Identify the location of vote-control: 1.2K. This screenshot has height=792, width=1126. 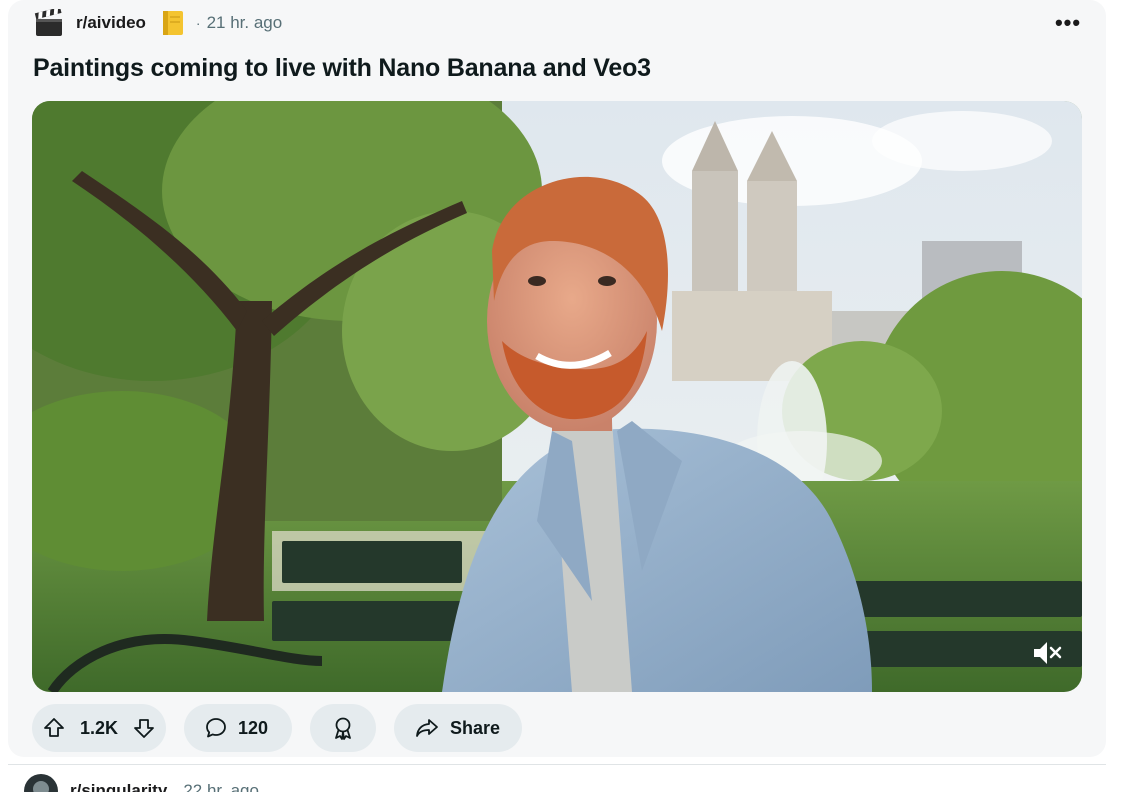
(99, 728).